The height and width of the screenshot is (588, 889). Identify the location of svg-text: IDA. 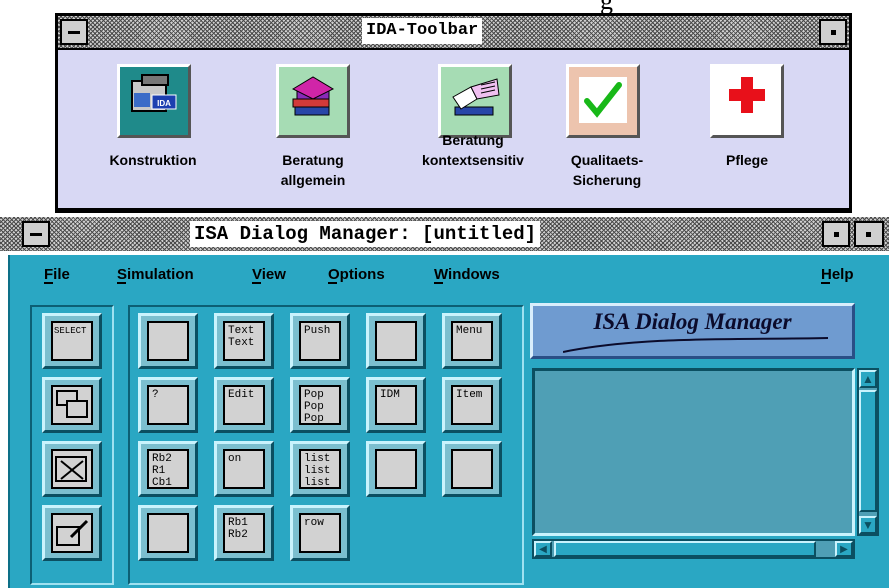
(164, 103).